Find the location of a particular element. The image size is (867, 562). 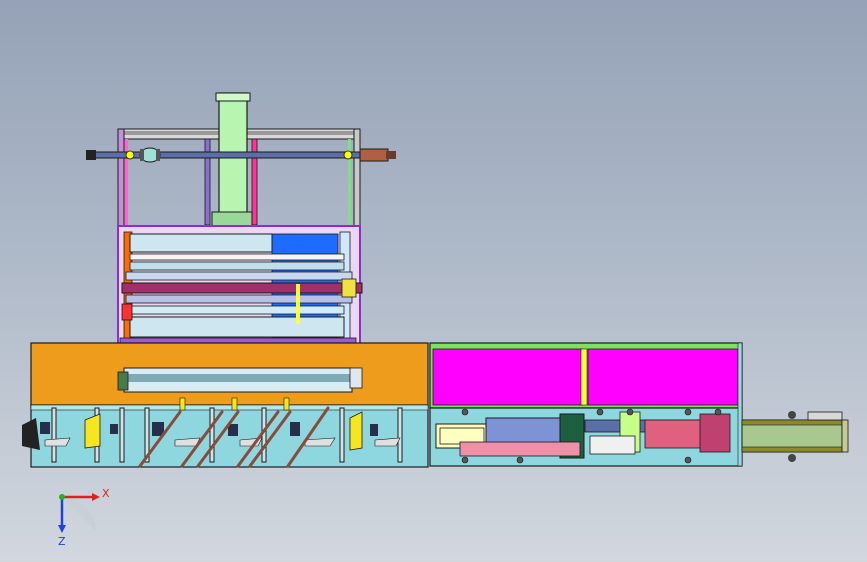

x-axis-head is located at coordinates (96, 497).